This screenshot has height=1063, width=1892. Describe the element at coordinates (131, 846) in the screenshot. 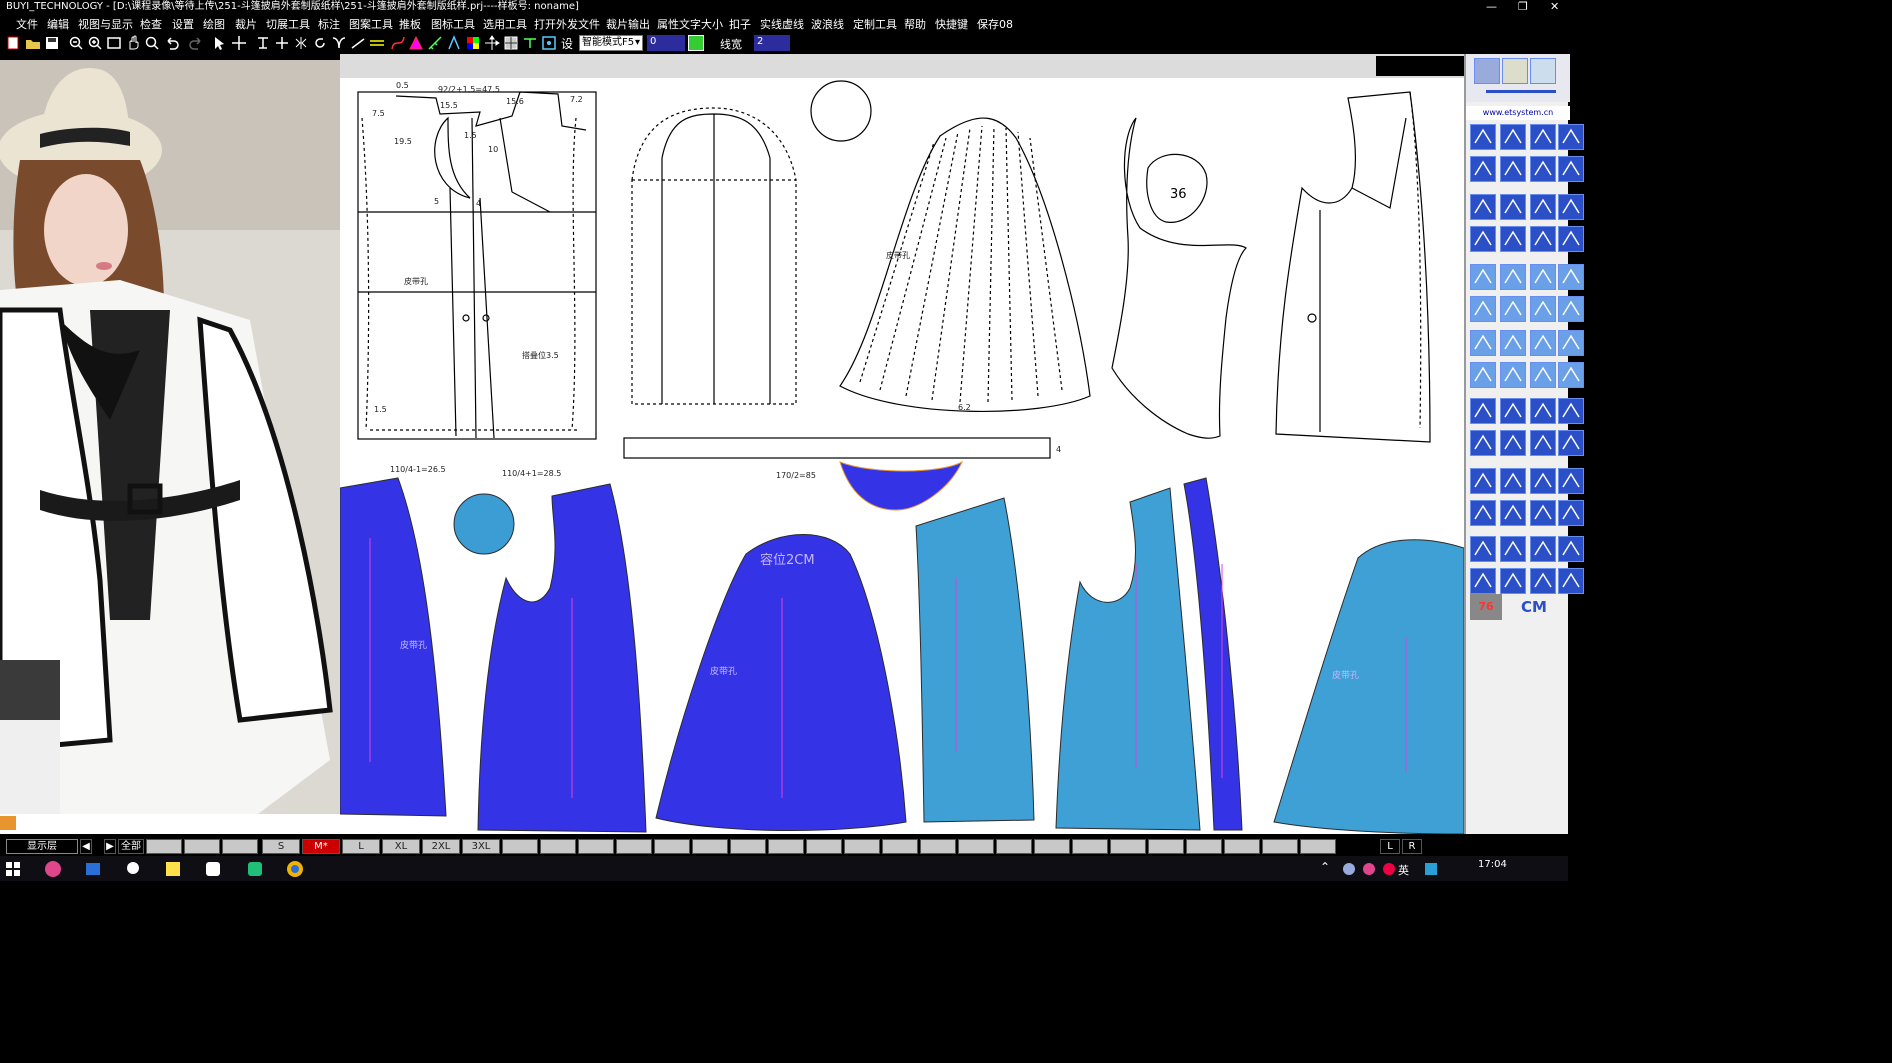

I see `all-label: 全部` at that location.